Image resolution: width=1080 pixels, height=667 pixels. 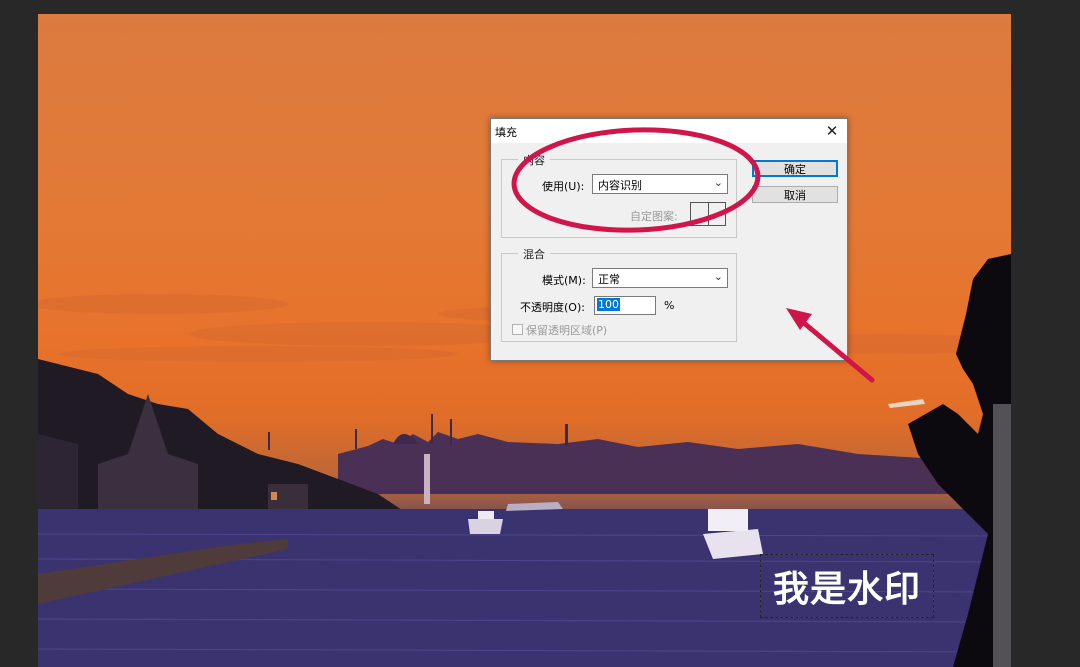 I want to click on close-icon: ✕, so click(x=832, y=131).